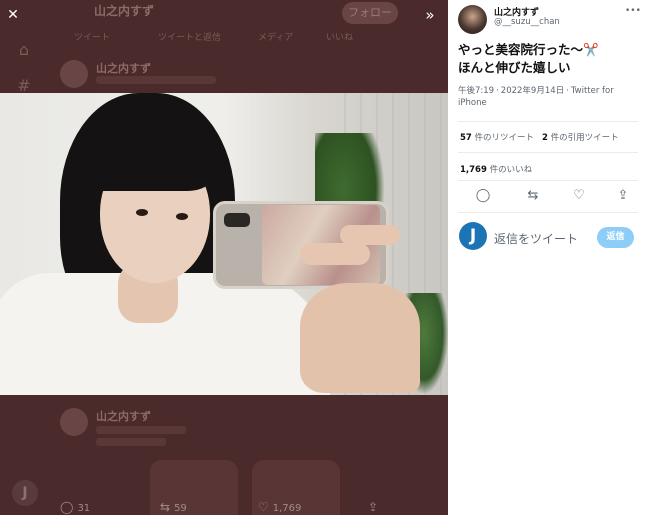  I want to click on retweet-button: ⇆, so click(533, 196).